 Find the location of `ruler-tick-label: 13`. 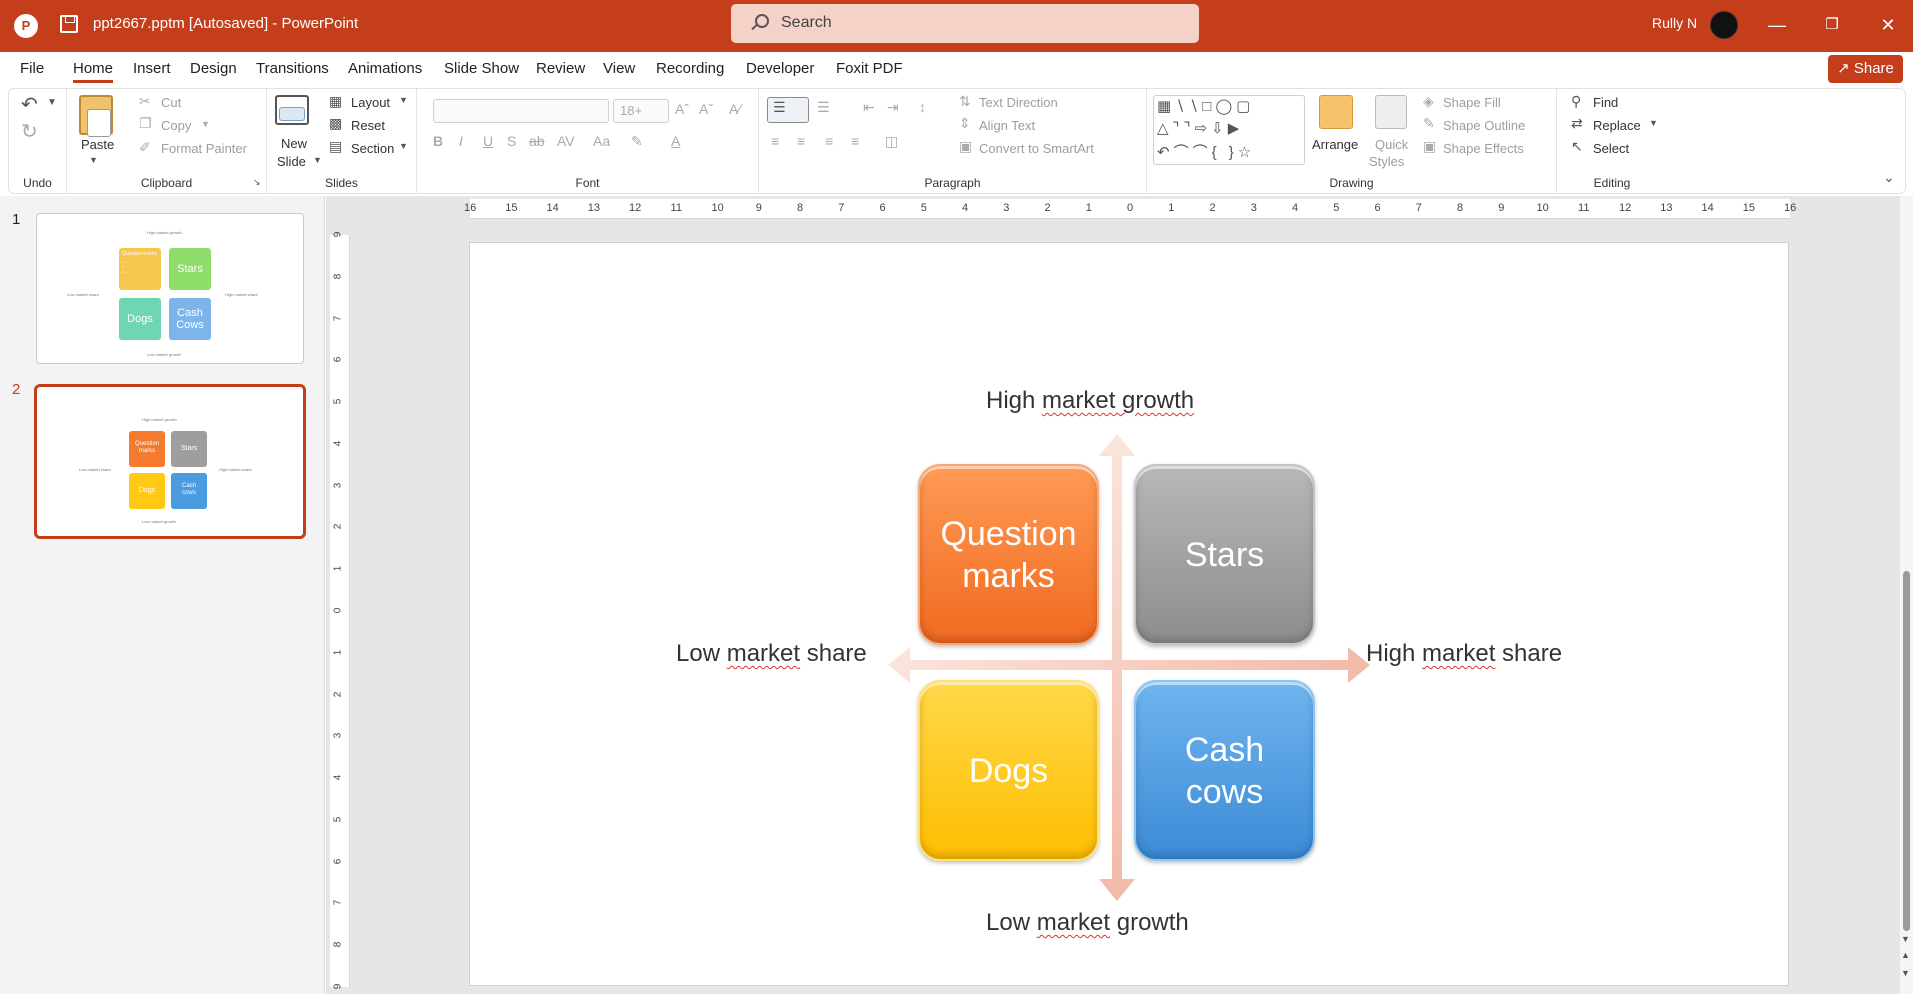

ruler-tick-label: 13 is located at coordinates (593, 208).